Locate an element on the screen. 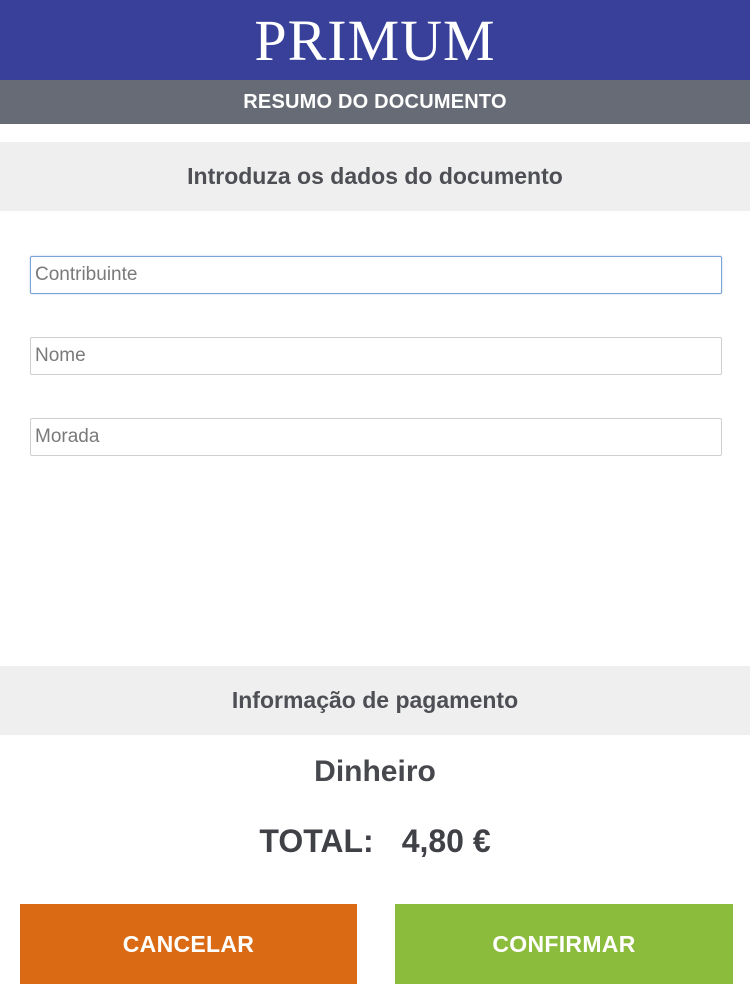 The image size is (750, 1000). contribuinte-input is located at coordinates (376, 275).